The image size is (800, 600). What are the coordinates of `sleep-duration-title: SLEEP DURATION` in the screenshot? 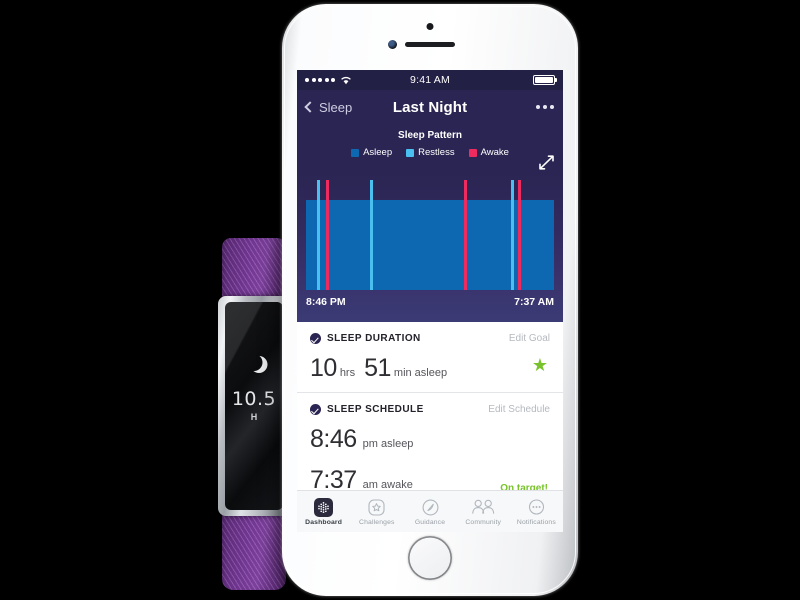 It's located at (374, 338).